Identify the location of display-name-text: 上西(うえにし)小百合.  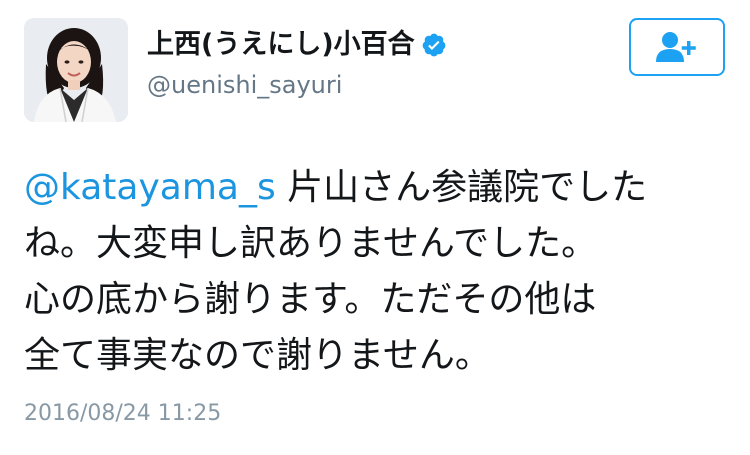
(281, 44).